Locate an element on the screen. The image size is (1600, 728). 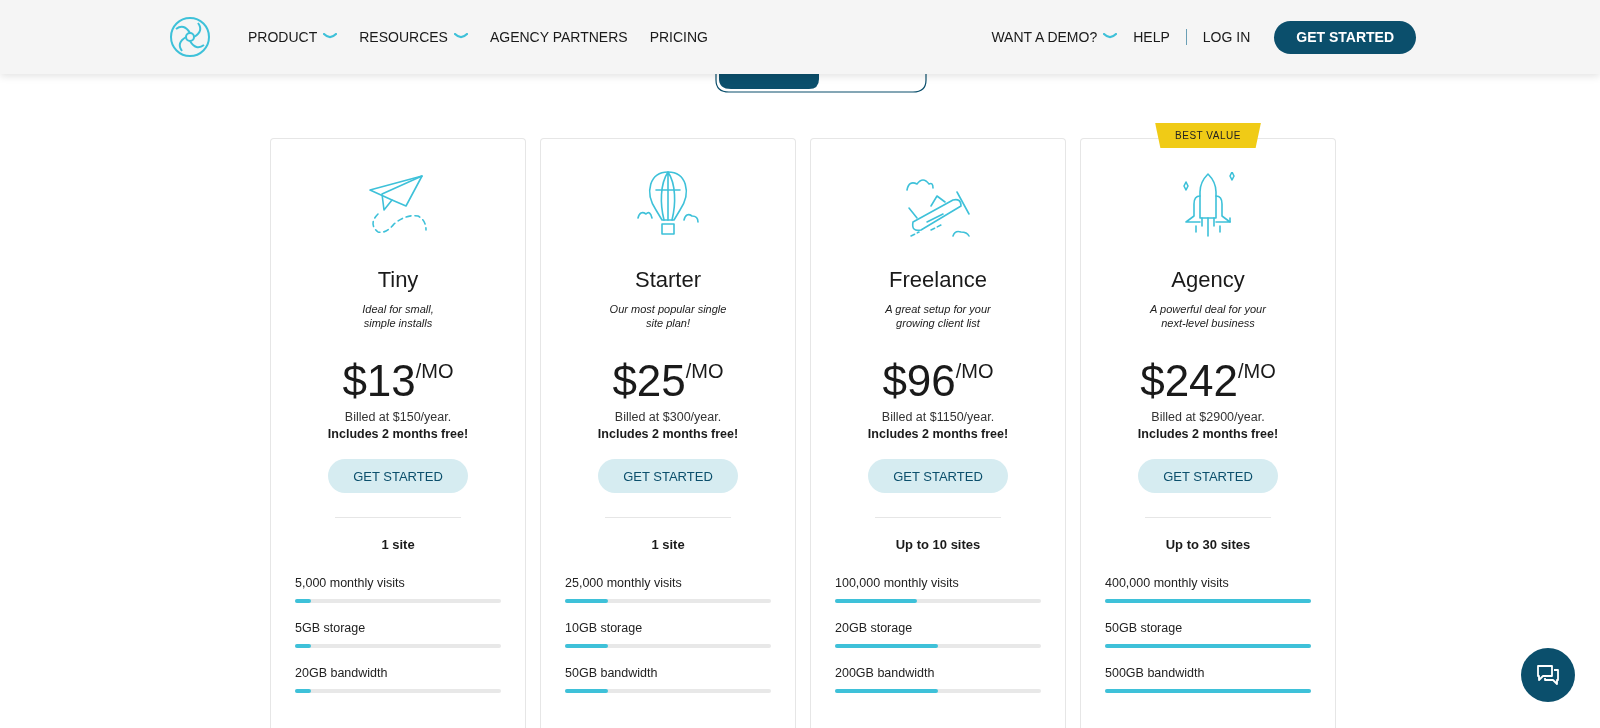
site-count: Up to 10 sites is located at coordinates (938, 544).